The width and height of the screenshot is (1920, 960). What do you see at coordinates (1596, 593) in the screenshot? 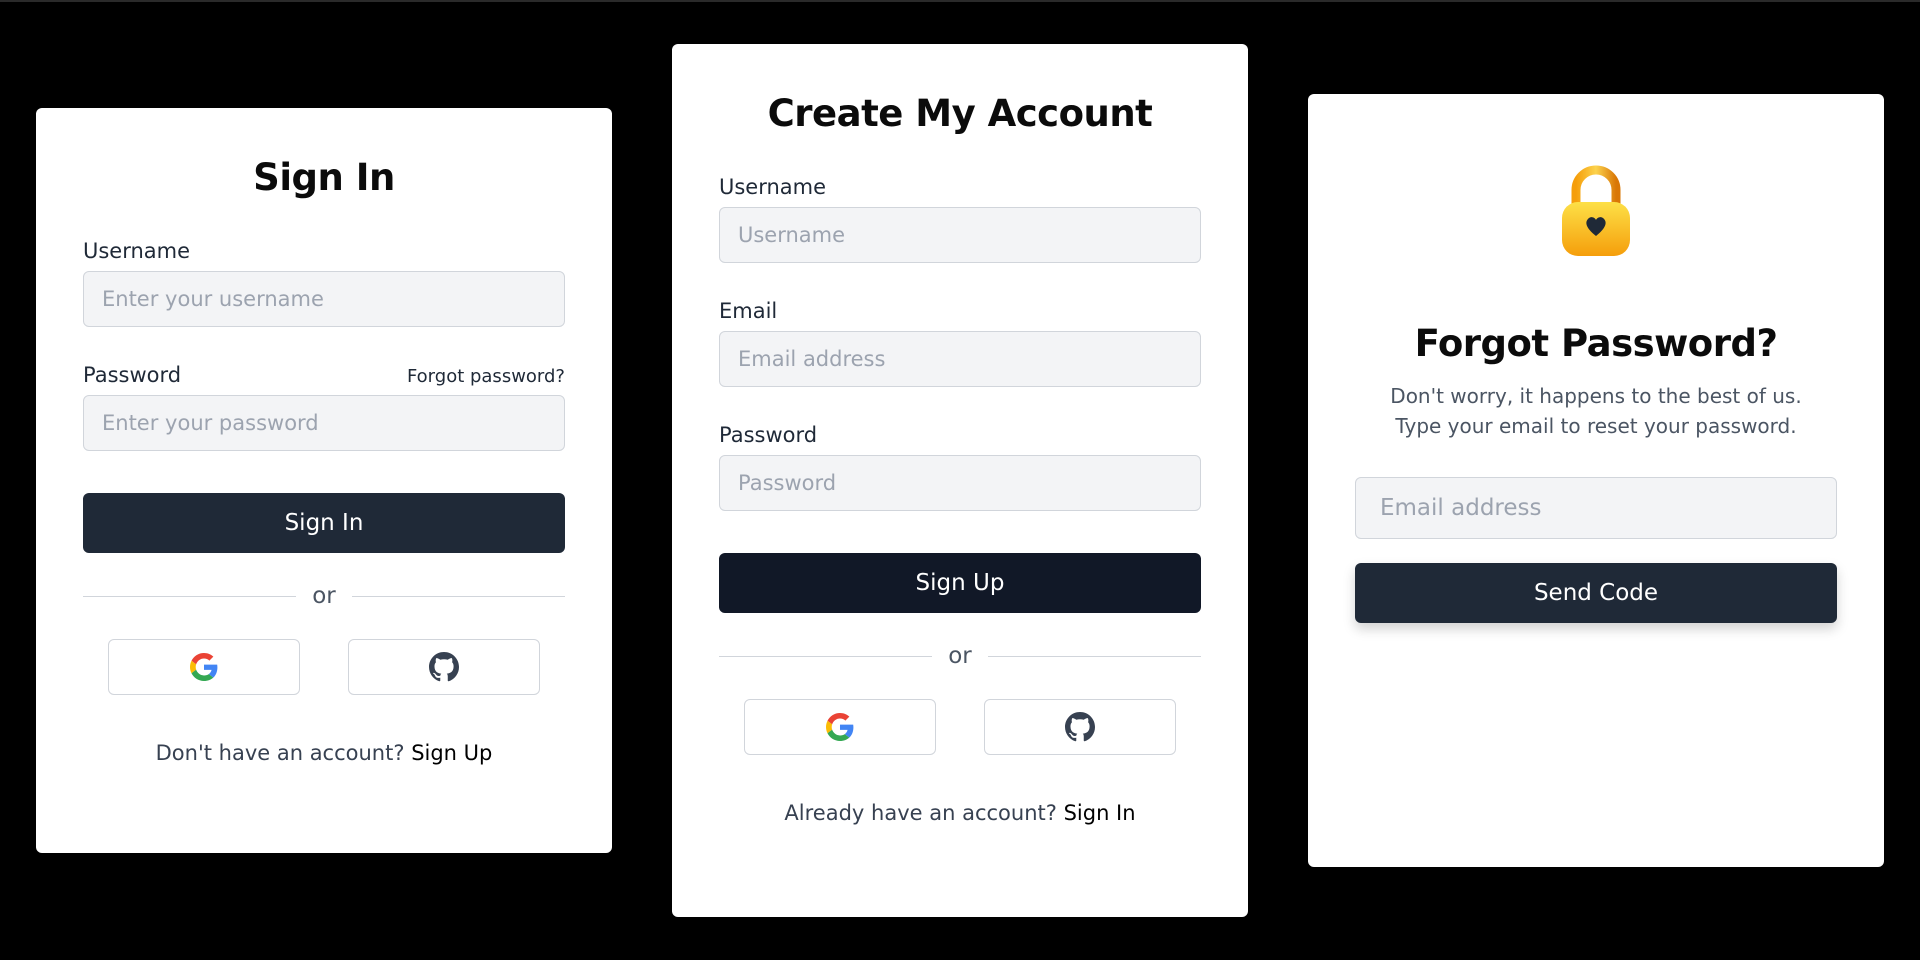
I see `send-code-button: Send Code` at bounding box center [1596, 593].